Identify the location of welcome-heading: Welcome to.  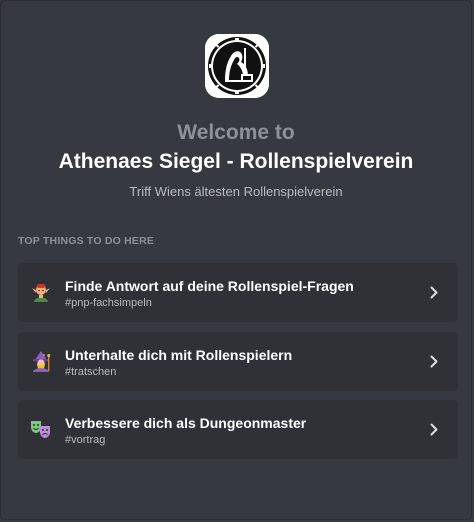
(236, 132).